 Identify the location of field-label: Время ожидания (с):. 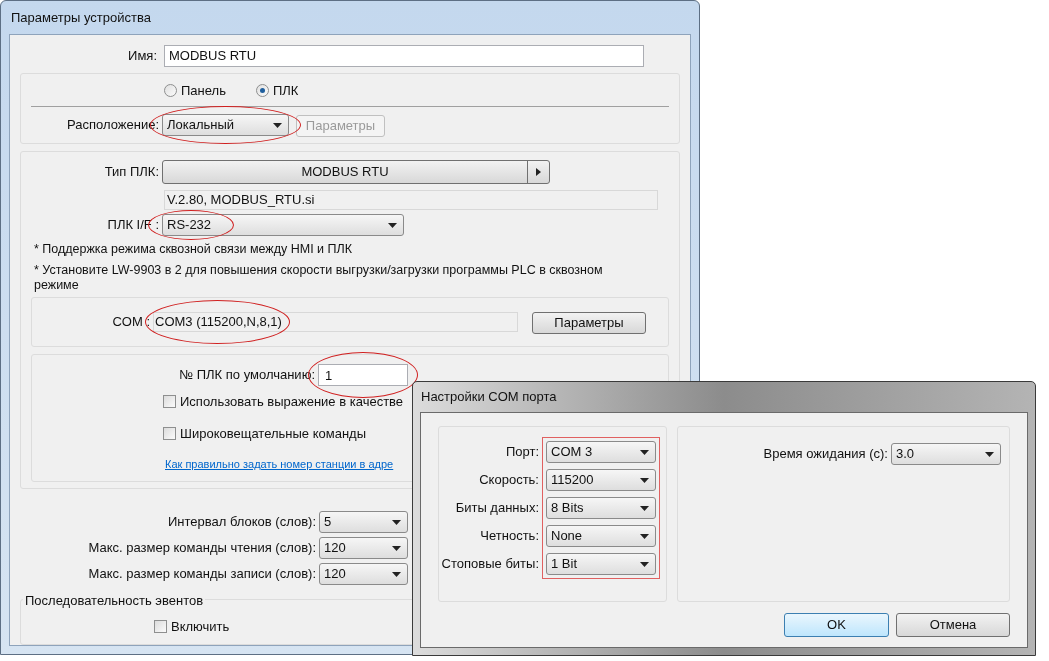
(826, 454).